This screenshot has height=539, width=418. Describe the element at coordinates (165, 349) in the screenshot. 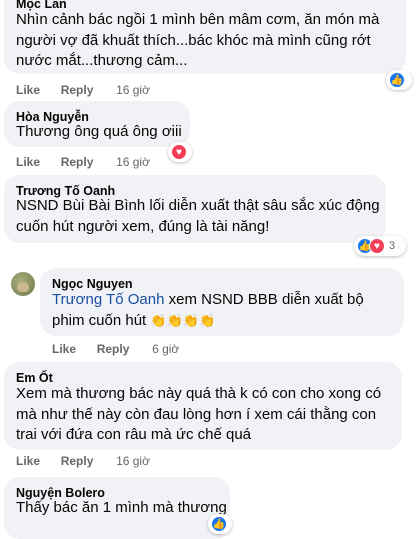

I see `comment-time: 6 giờ` at that location.